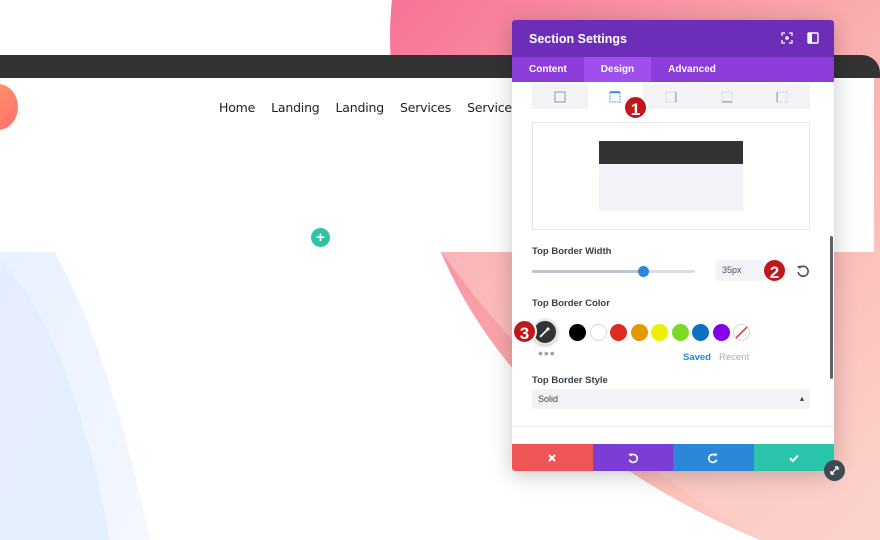  Describe the element at coordinates (673, 426) in the screenshot. I see `section-divider` at that location.